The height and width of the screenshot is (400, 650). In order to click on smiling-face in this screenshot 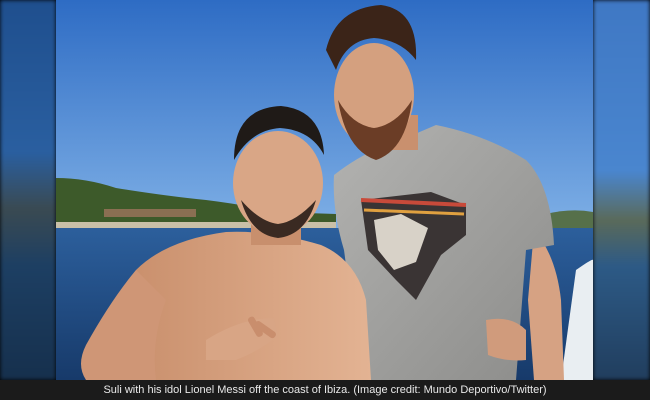, I will do `click(278, 183)`.